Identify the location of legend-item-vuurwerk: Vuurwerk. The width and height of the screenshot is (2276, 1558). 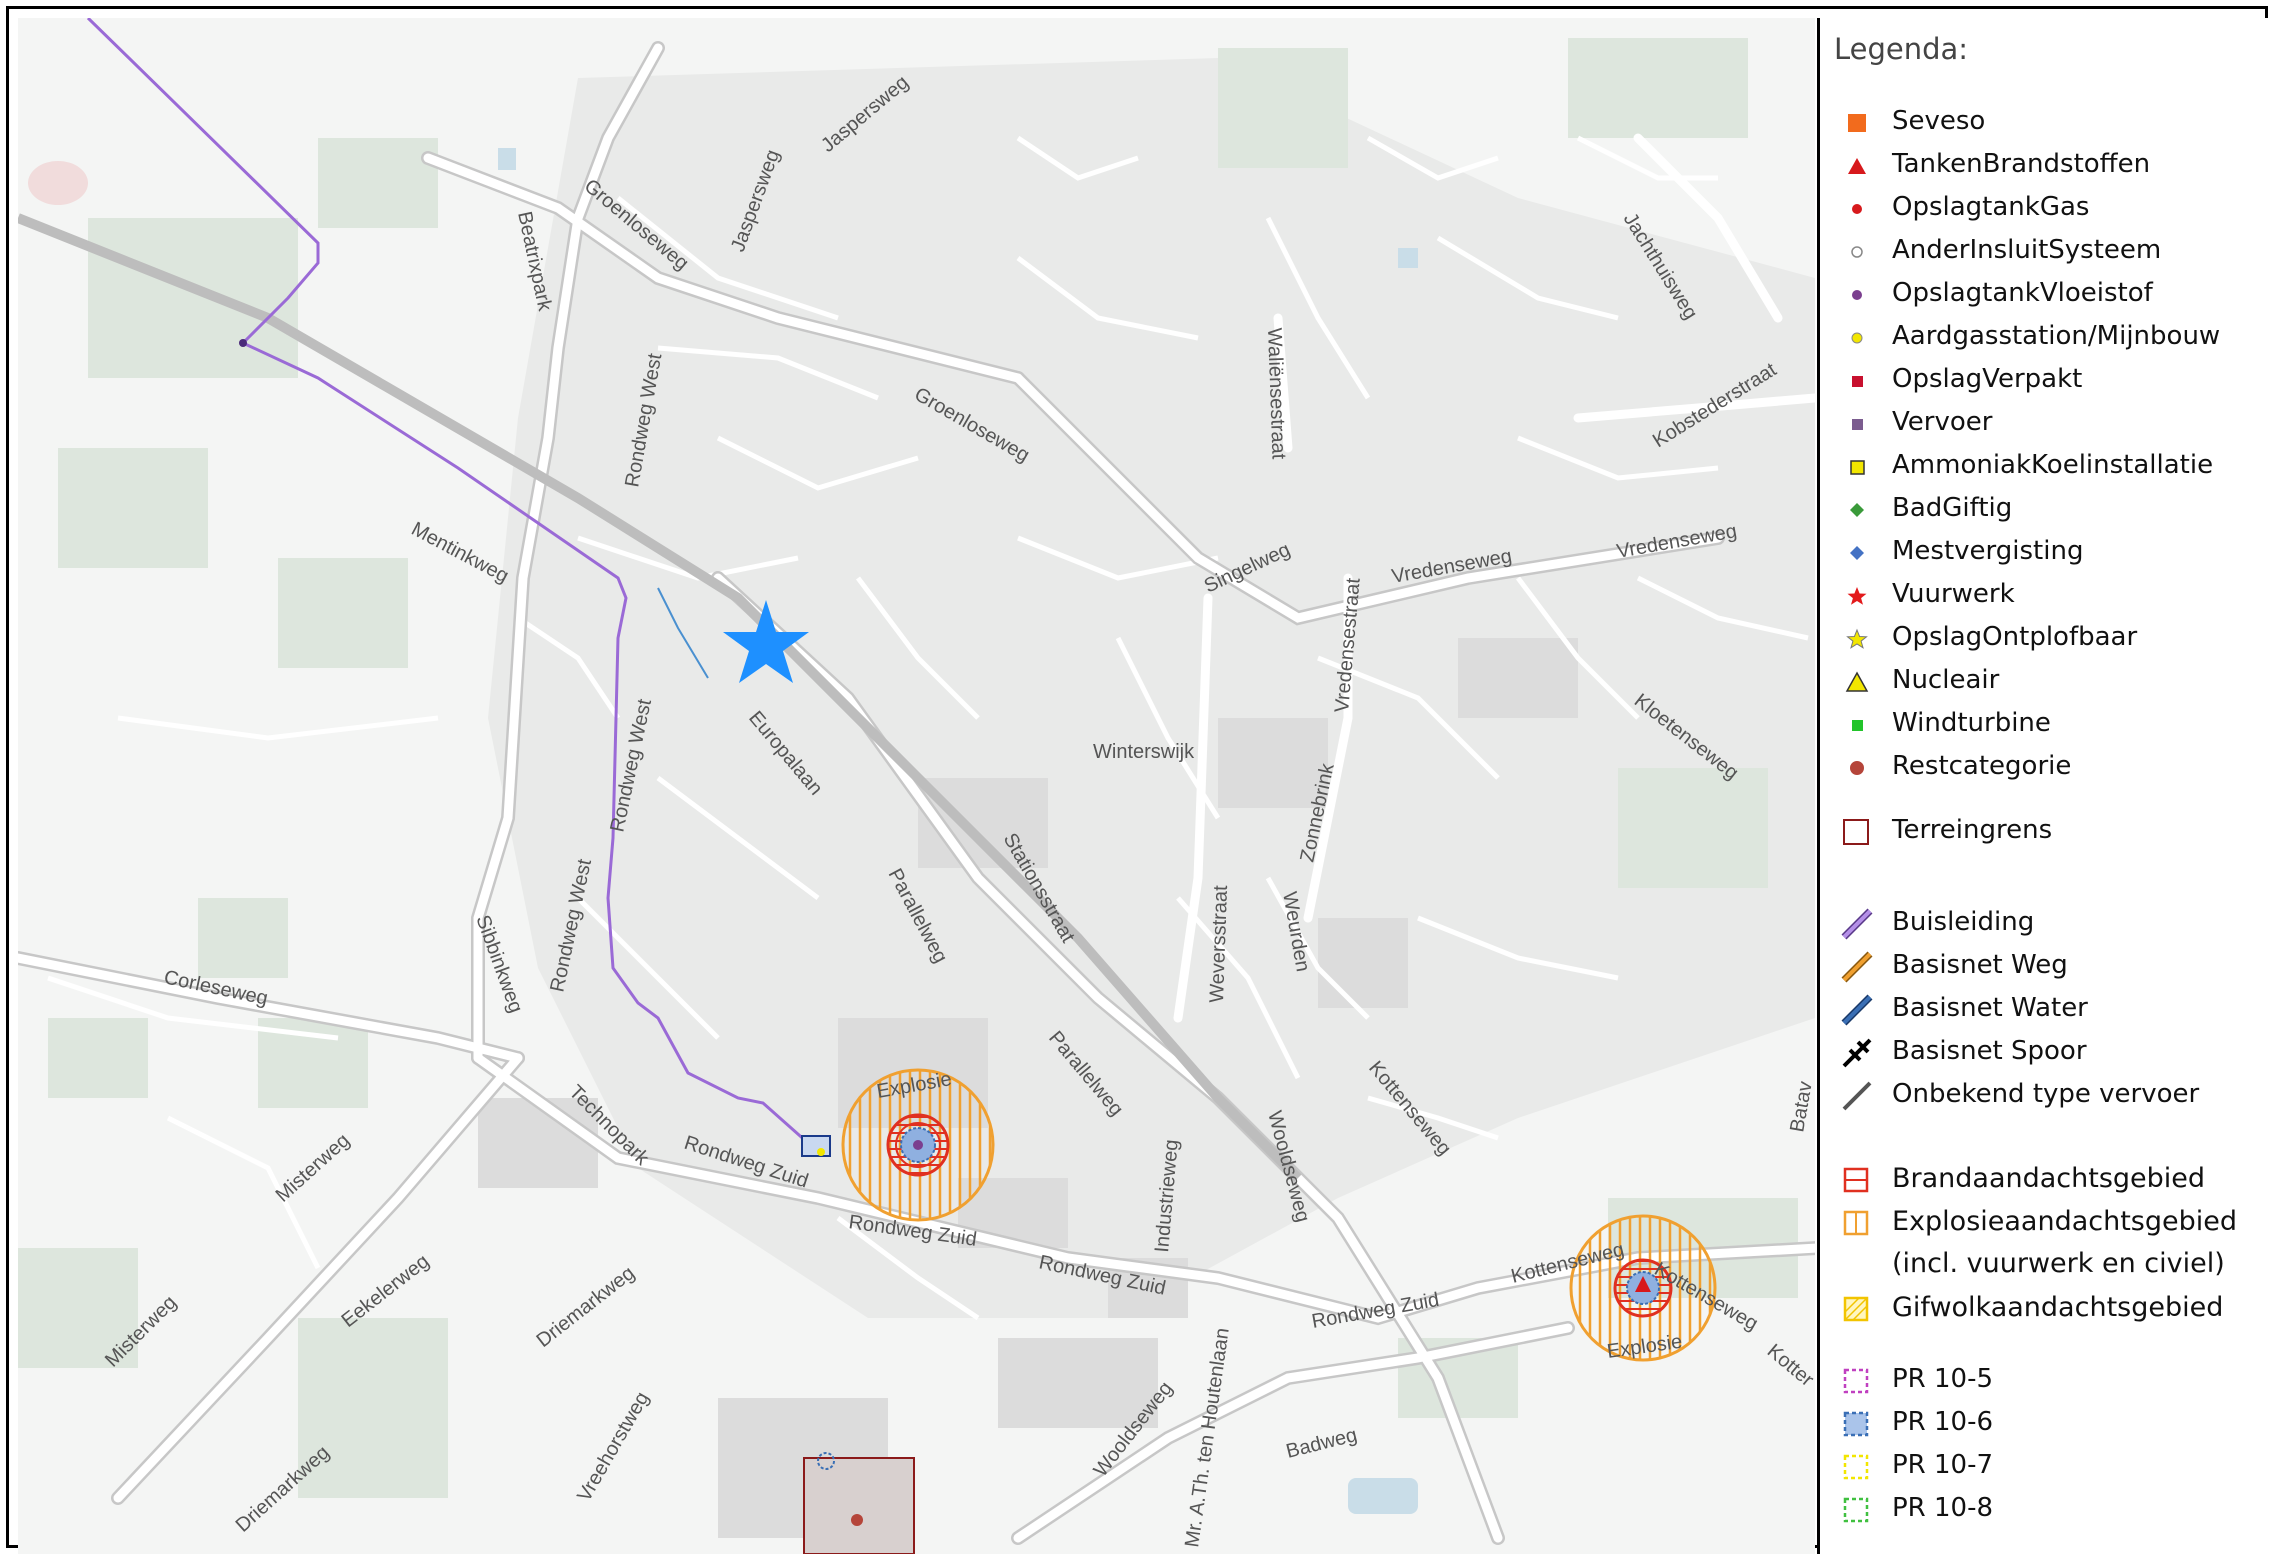
(2048, 595).